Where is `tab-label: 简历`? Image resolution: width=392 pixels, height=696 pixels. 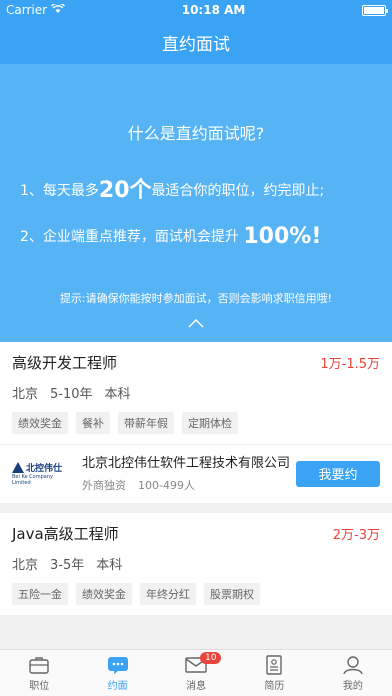
tab-label: 简历 is located at coordinates (274, 686).